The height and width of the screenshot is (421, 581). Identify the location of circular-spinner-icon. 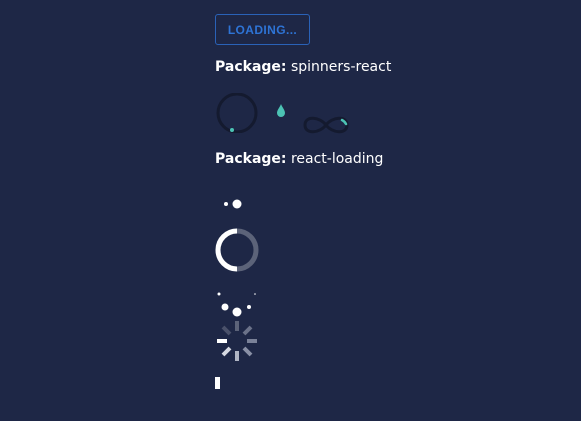
(237, 113).